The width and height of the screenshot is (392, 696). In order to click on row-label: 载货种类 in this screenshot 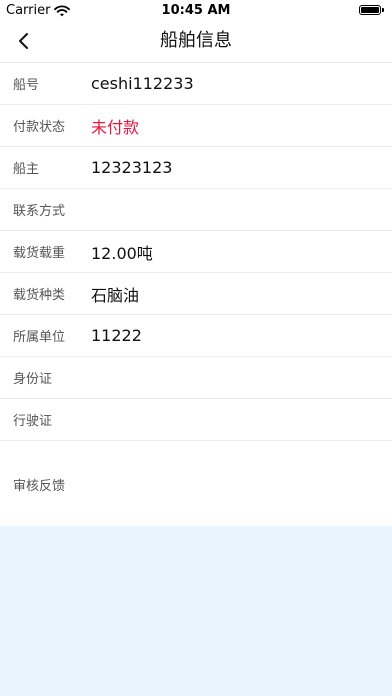, I will do `click(39, 295)`.